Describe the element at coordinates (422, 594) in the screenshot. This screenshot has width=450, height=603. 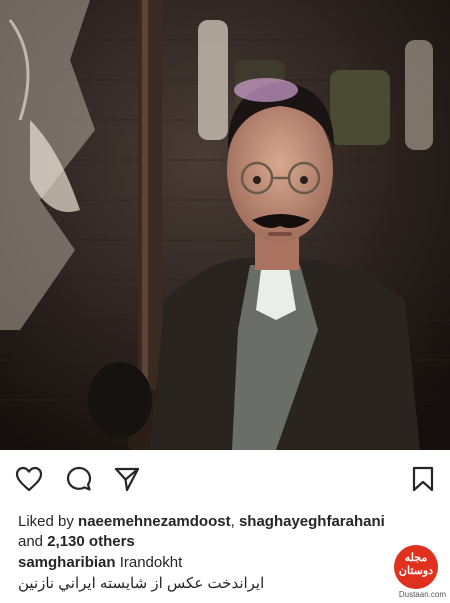
I see `watermark-url: Dustaan.com` at that location.